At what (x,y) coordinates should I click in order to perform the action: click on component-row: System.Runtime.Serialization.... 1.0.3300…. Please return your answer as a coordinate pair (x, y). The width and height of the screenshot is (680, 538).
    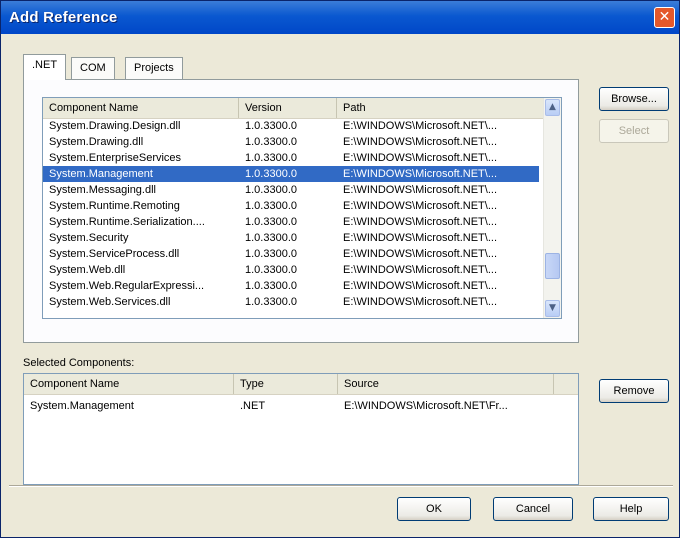
    Looking at the image, I should click on (291, 222).